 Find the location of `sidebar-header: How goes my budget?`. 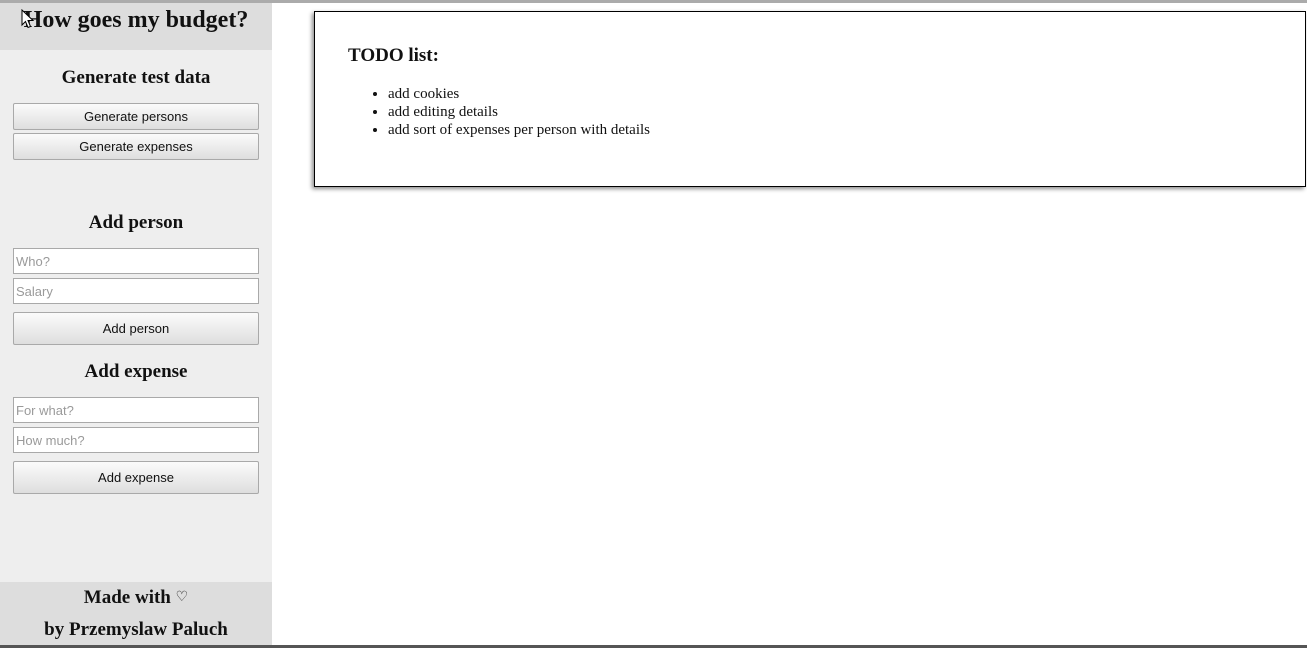

sidebar-header: How goes my budget? is located at coordinates (136, 26).